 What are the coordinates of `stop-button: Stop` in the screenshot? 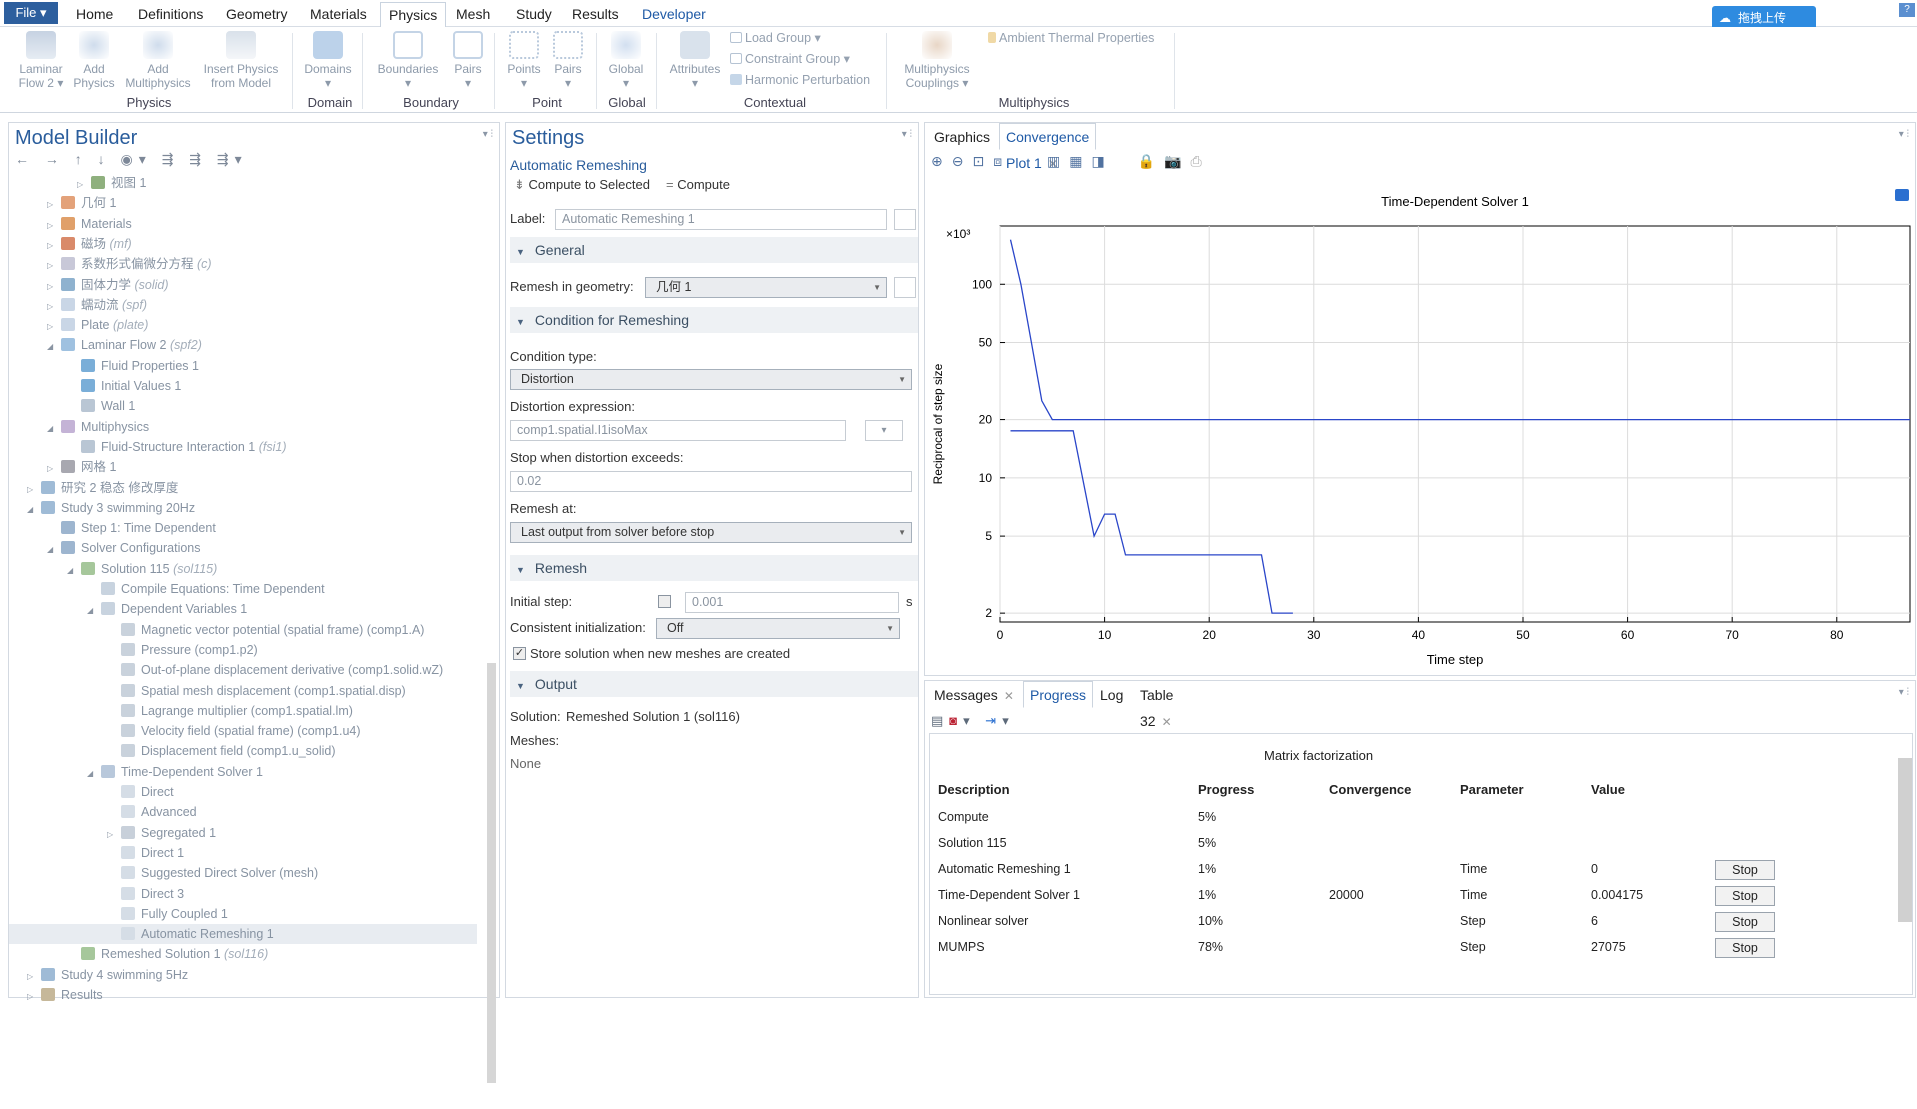 It's located at (1745, 922).